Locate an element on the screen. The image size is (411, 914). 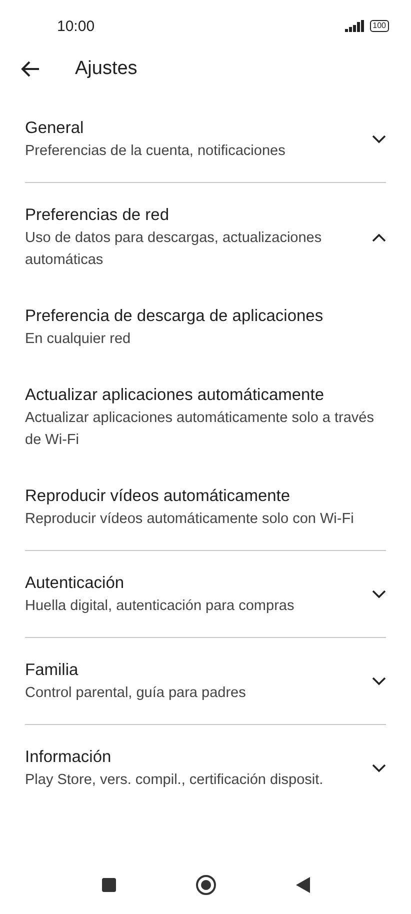
settings-section: Información Play Store, vers. compil., certificación disposit. is located at coordinates (205, 768).